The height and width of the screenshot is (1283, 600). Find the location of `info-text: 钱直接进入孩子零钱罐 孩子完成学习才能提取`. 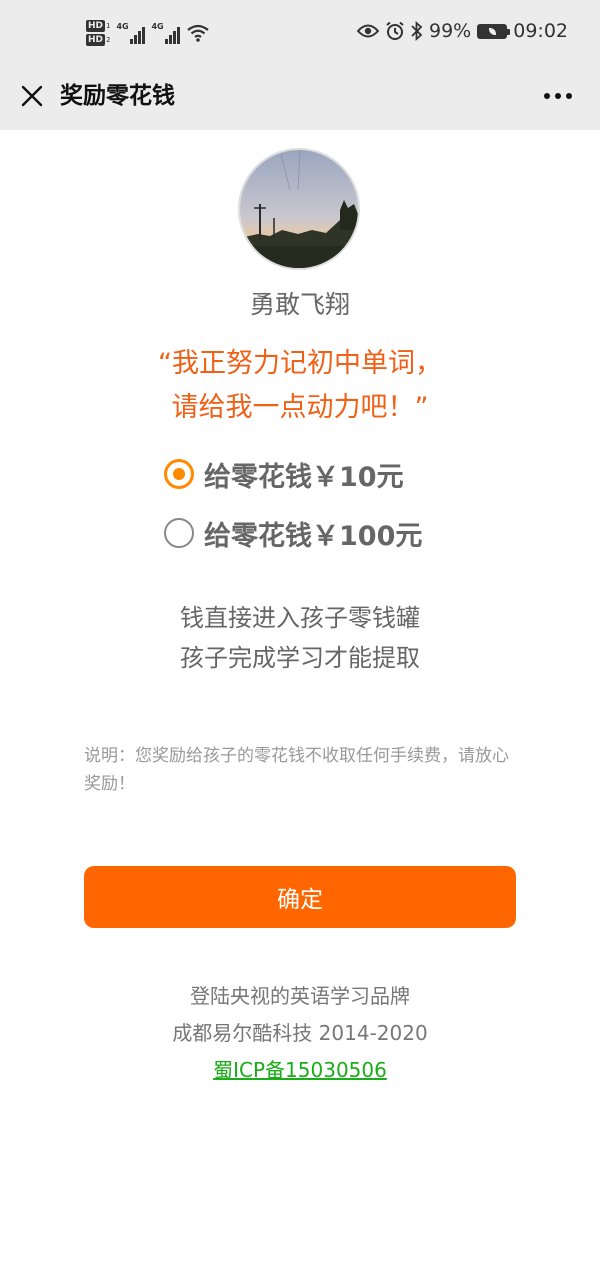

info-text: 钱直接进入孩子零钱罐 孩子完成学习才能提取 is located at coordinates (300, 638).